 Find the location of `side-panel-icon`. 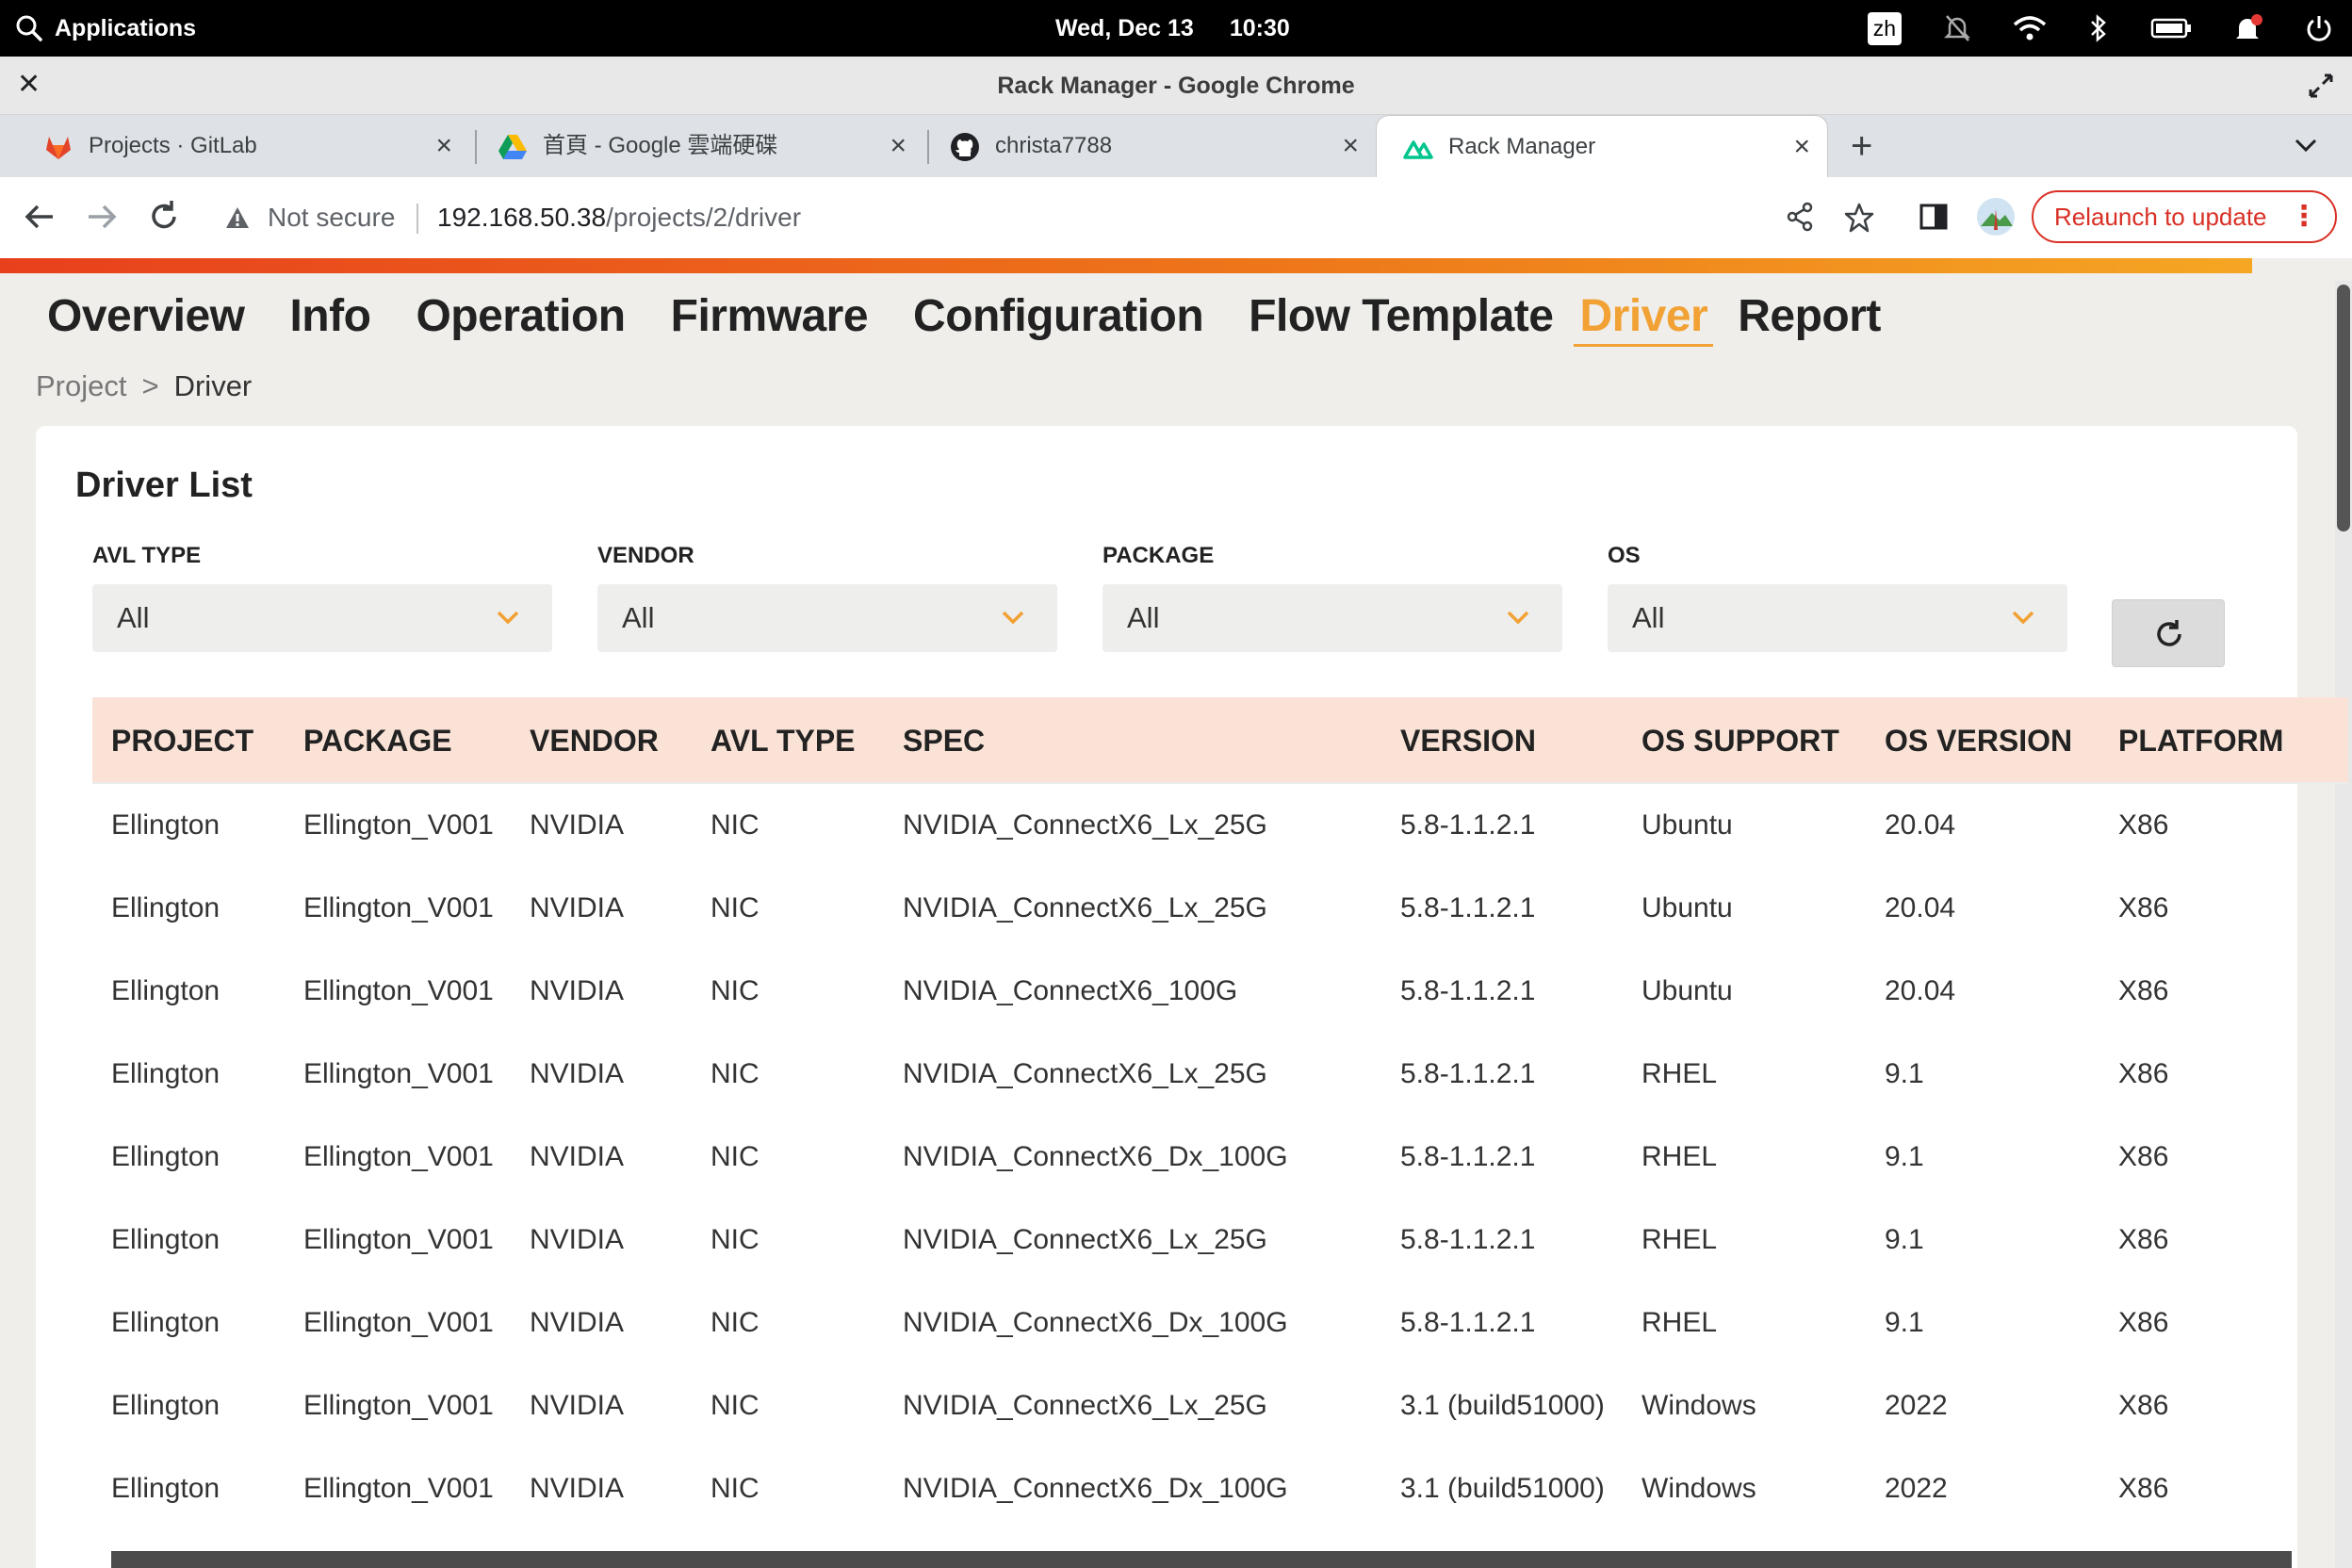

side-panel-icon is located at coordinates (1934, 217).